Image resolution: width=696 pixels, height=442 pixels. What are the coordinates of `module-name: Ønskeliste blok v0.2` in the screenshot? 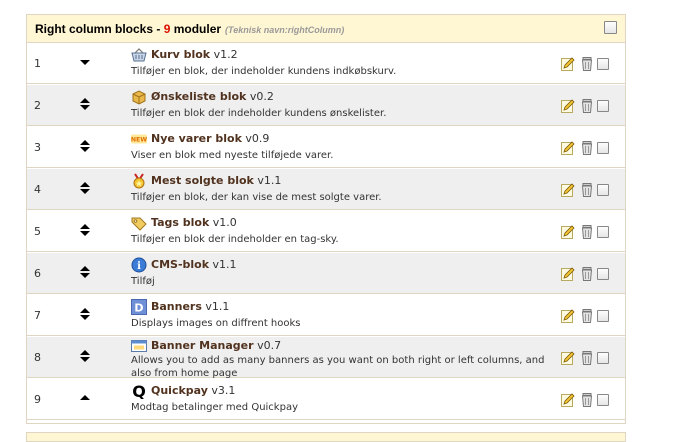 It's located at (212, 96).